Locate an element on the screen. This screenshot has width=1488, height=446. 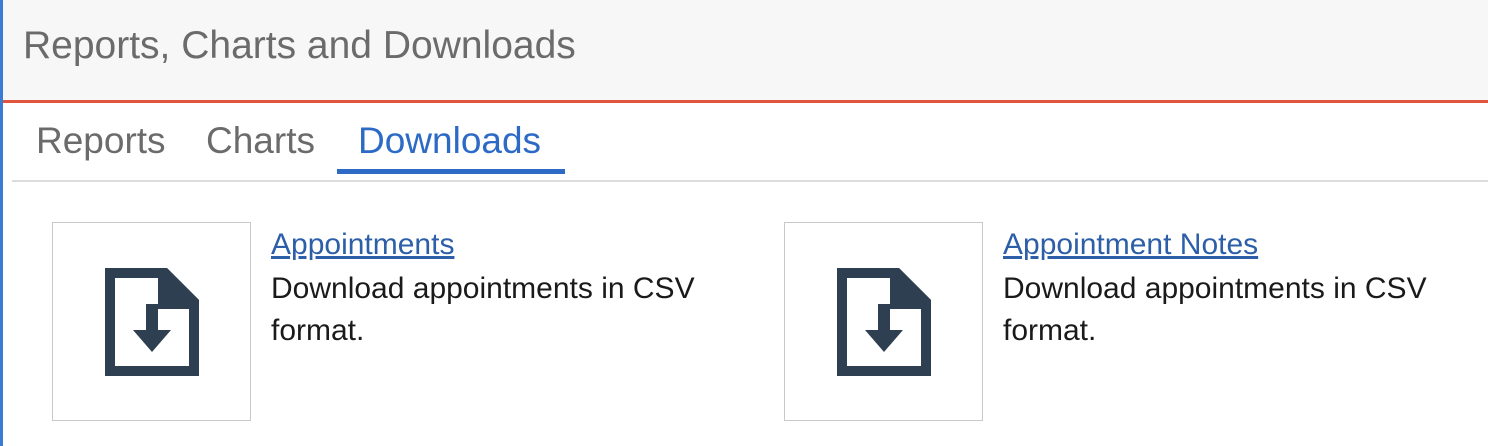
tab-downloads: Downloads is located at coordinates (449, 141).